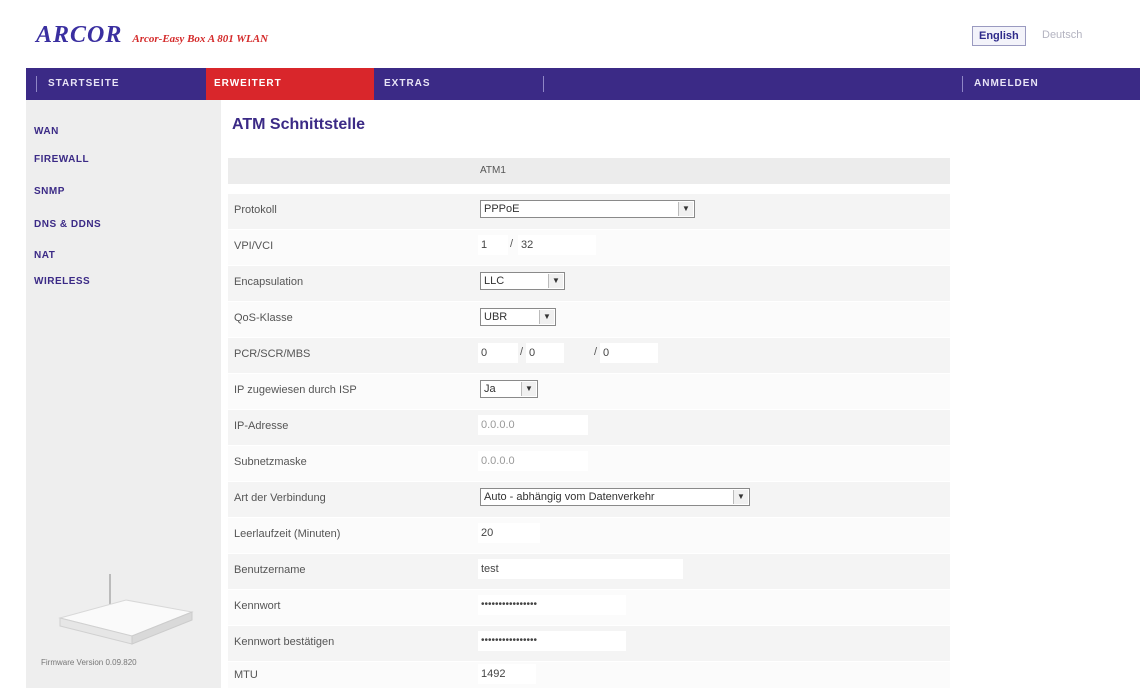 The height and width of the screenshot is (693, 1143). Describe the element at coordinates (434, 84) in the screenshot. I see `nav-item-extras: EXTRAS` at that location.